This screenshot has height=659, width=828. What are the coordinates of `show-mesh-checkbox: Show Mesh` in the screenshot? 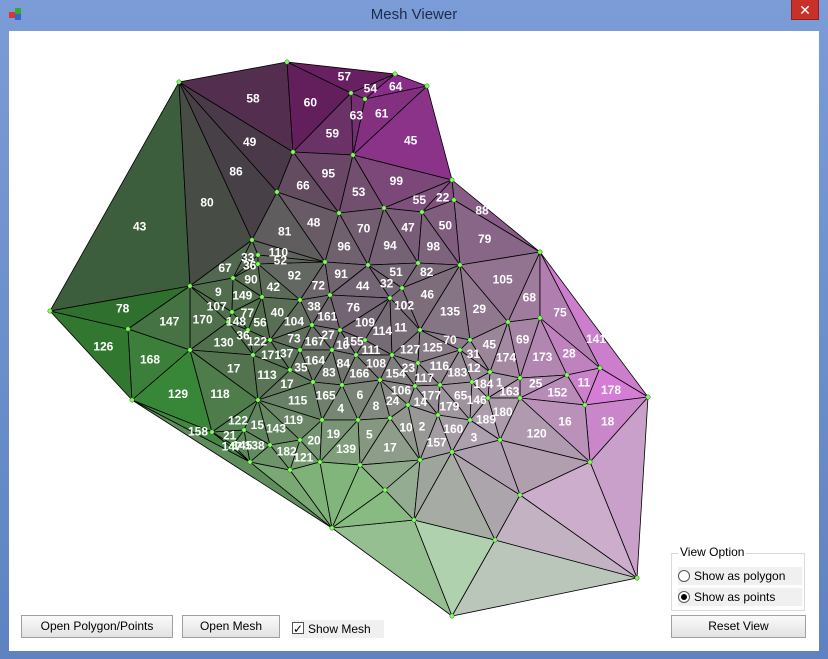 It's located at (338, 629).